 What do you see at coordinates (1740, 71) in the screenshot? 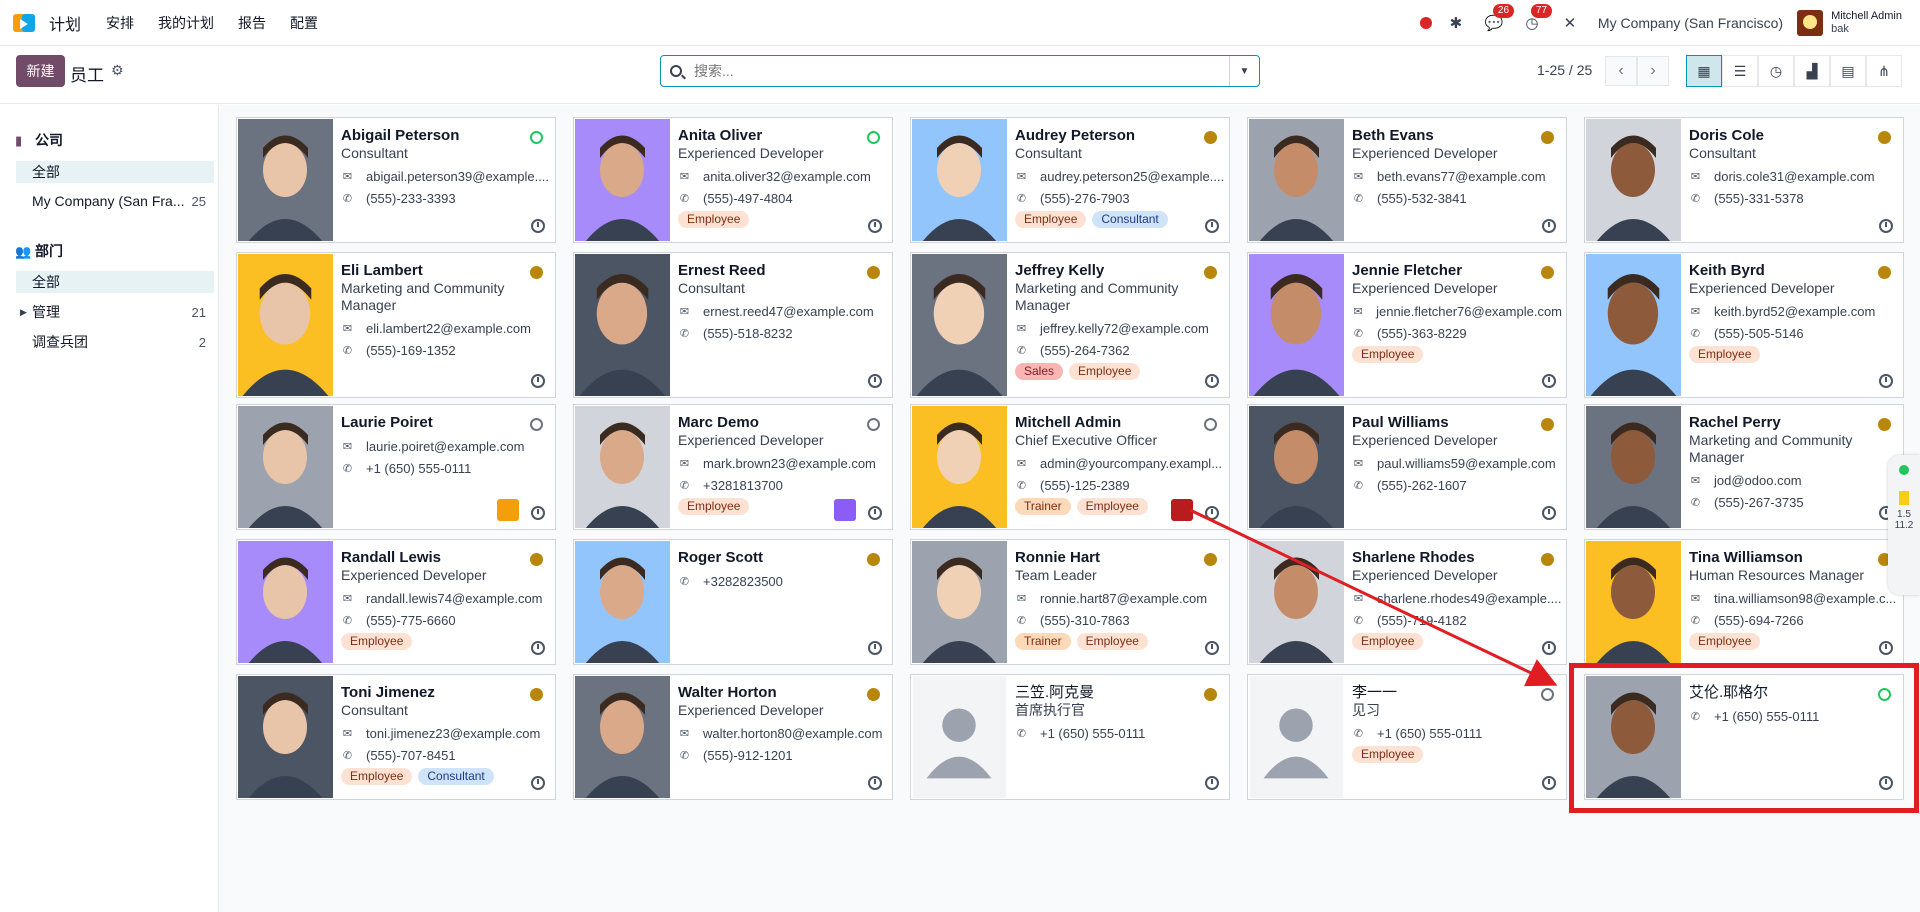
I see `list-view-button: ☰` at bounding box center [1740, 71].